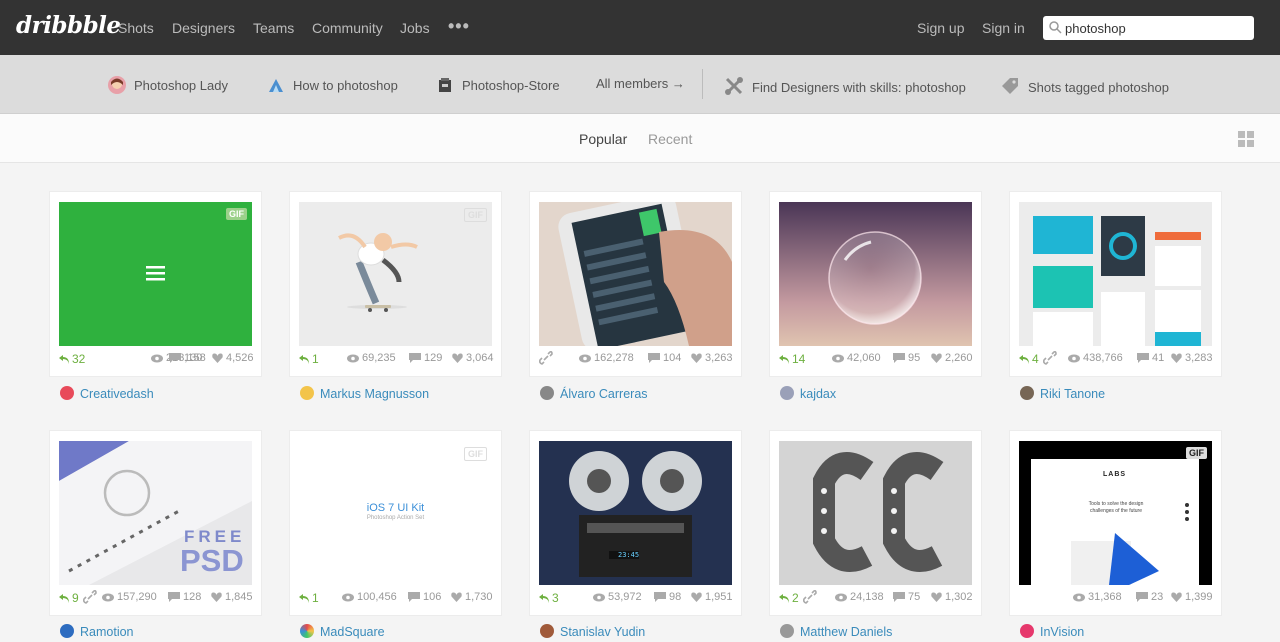 The height and width of the screenshot is (642, 1280). Describe the element at coordinates (636, 359) in the screenshot. I see `shot-stats: 162,278 104 3,263` at that location.